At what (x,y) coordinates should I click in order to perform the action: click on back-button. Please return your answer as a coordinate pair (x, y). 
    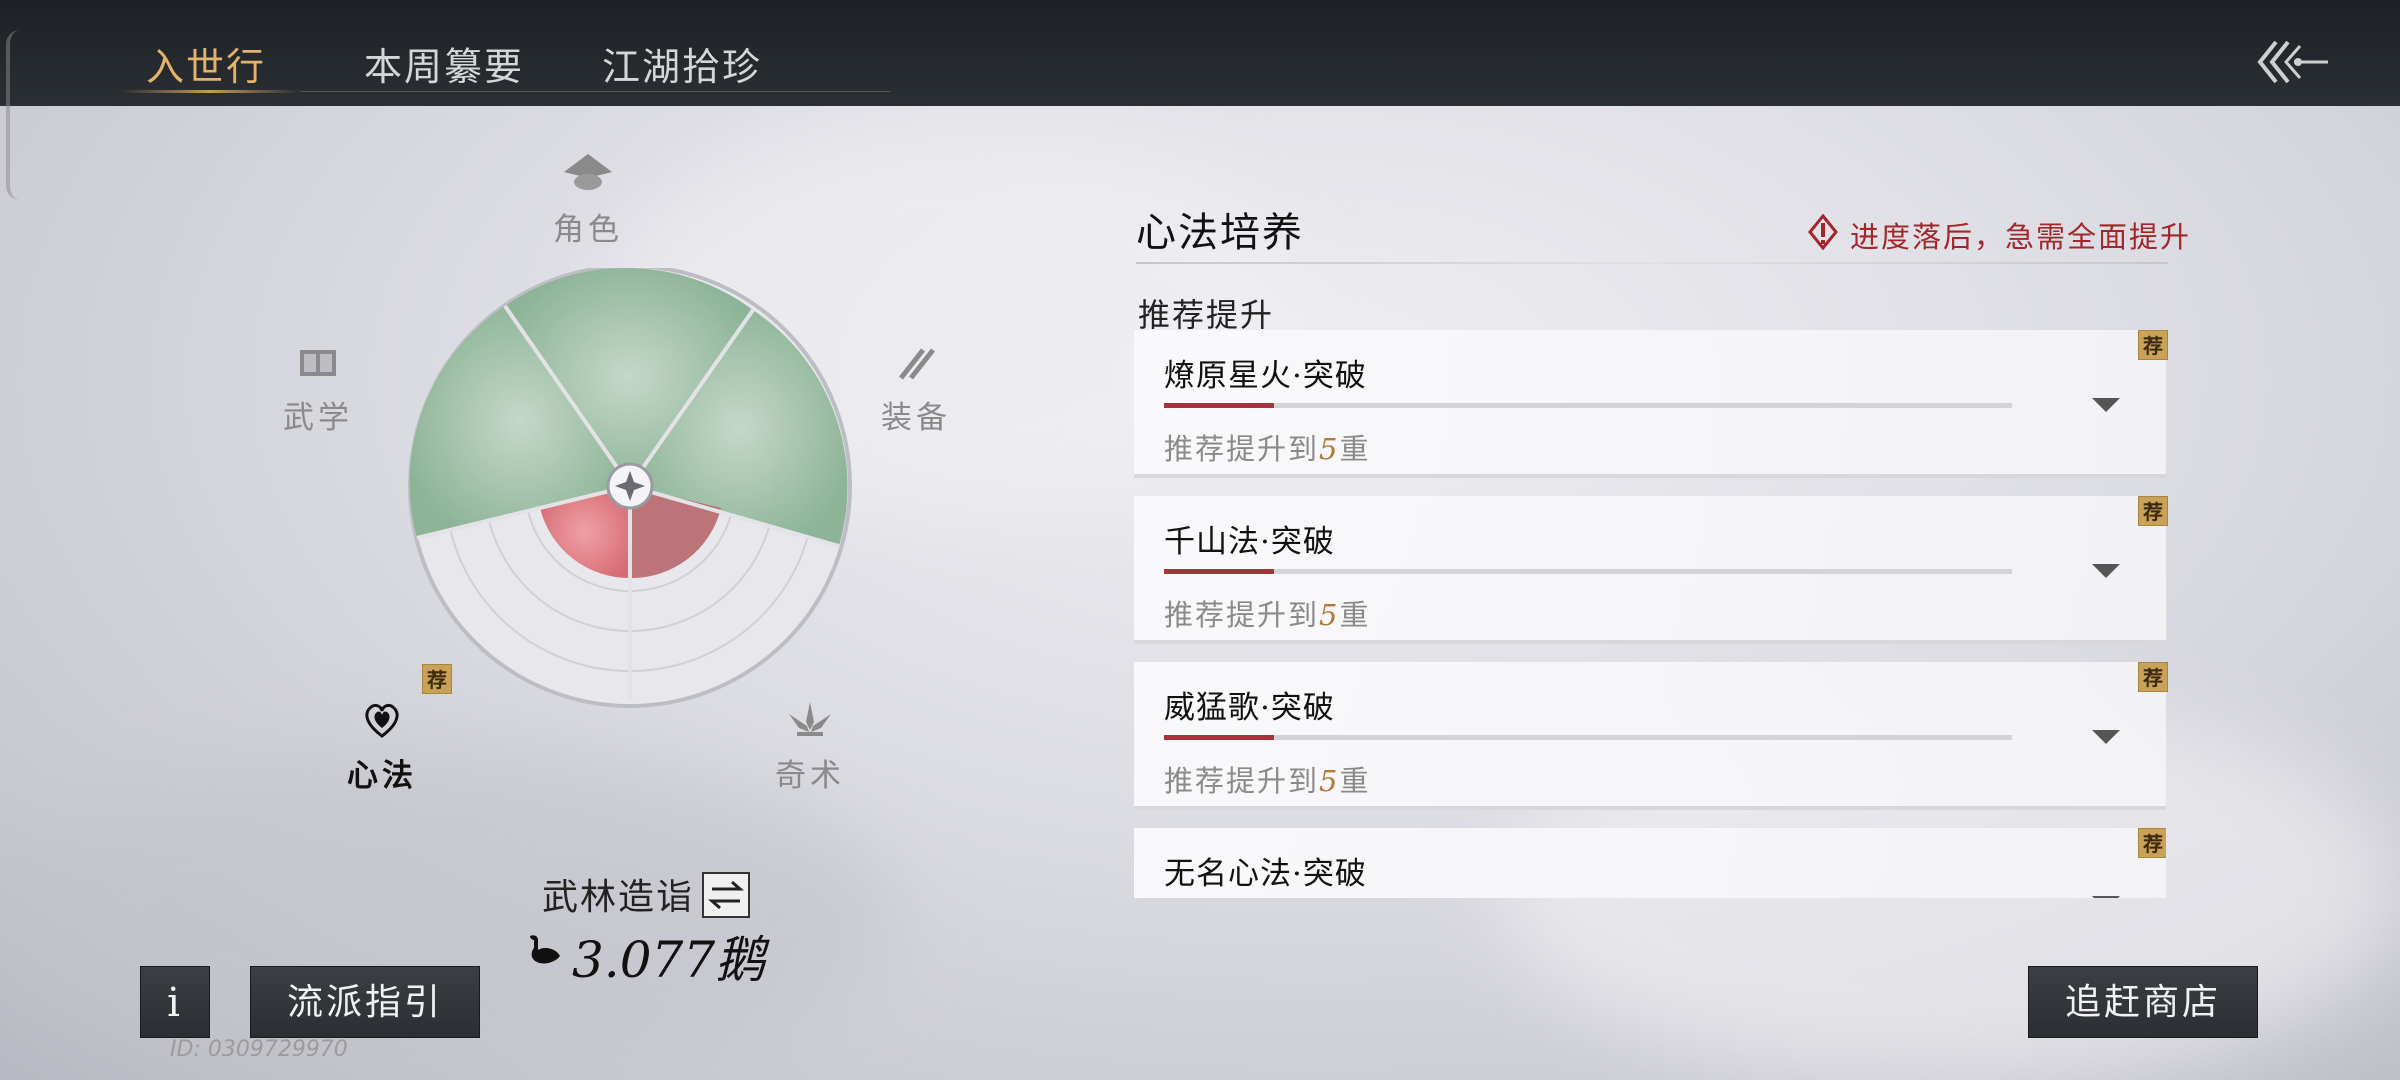
    Looking at the image, I should click on (2292, 62).